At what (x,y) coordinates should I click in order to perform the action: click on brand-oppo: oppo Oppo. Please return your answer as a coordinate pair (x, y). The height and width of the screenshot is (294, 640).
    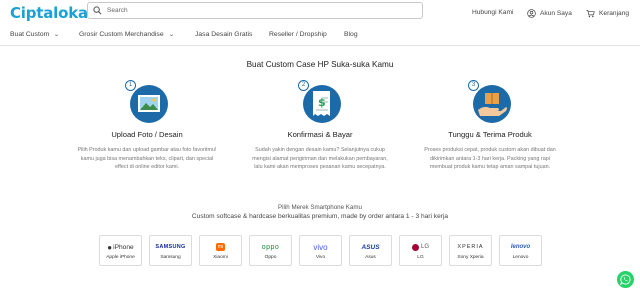
    Looking at the image, I should click on (270, 250).